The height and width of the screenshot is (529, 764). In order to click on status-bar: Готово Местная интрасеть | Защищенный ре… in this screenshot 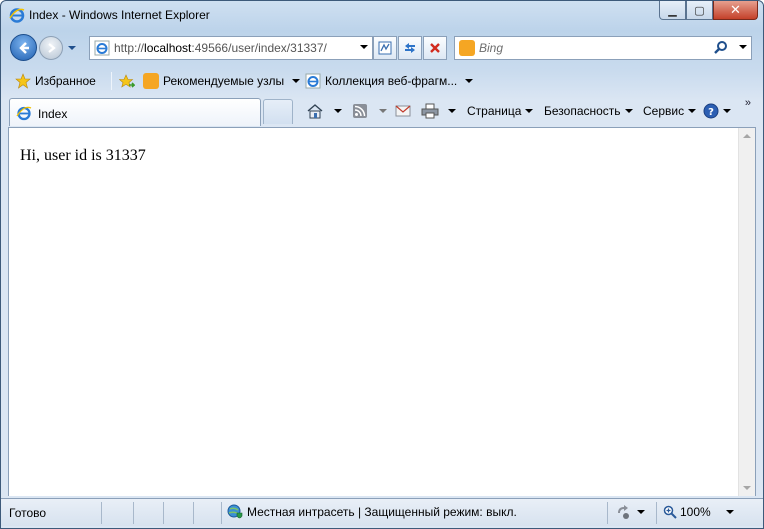, I will do `click(382, 512)`.